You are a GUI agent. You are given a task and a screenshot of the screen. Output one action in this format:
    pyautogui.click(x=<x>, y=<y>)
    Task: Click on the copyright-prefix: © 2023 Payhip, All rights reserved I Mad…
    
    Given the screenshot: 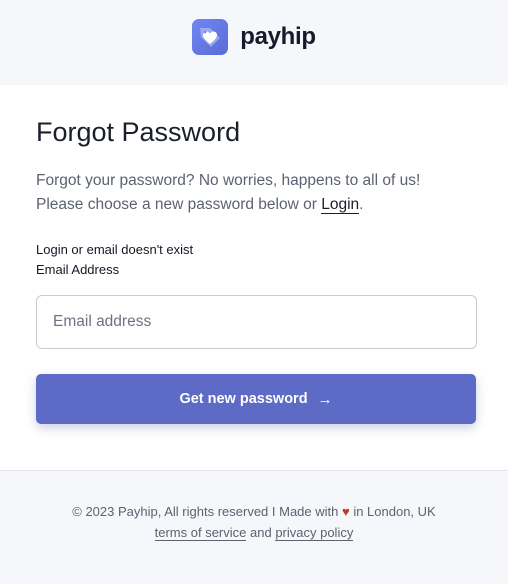 What is the action you would take?
    pyautogui.click(x=207, y=511)
    